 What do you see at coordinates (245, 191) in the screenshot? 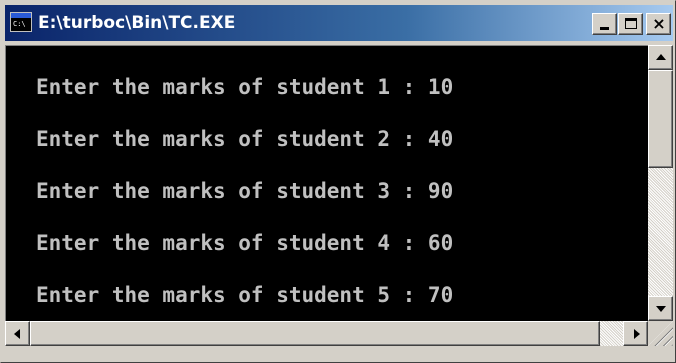
I see `console-line: Enter the marks of student 3 : 90` at bounding box center [245, 191].